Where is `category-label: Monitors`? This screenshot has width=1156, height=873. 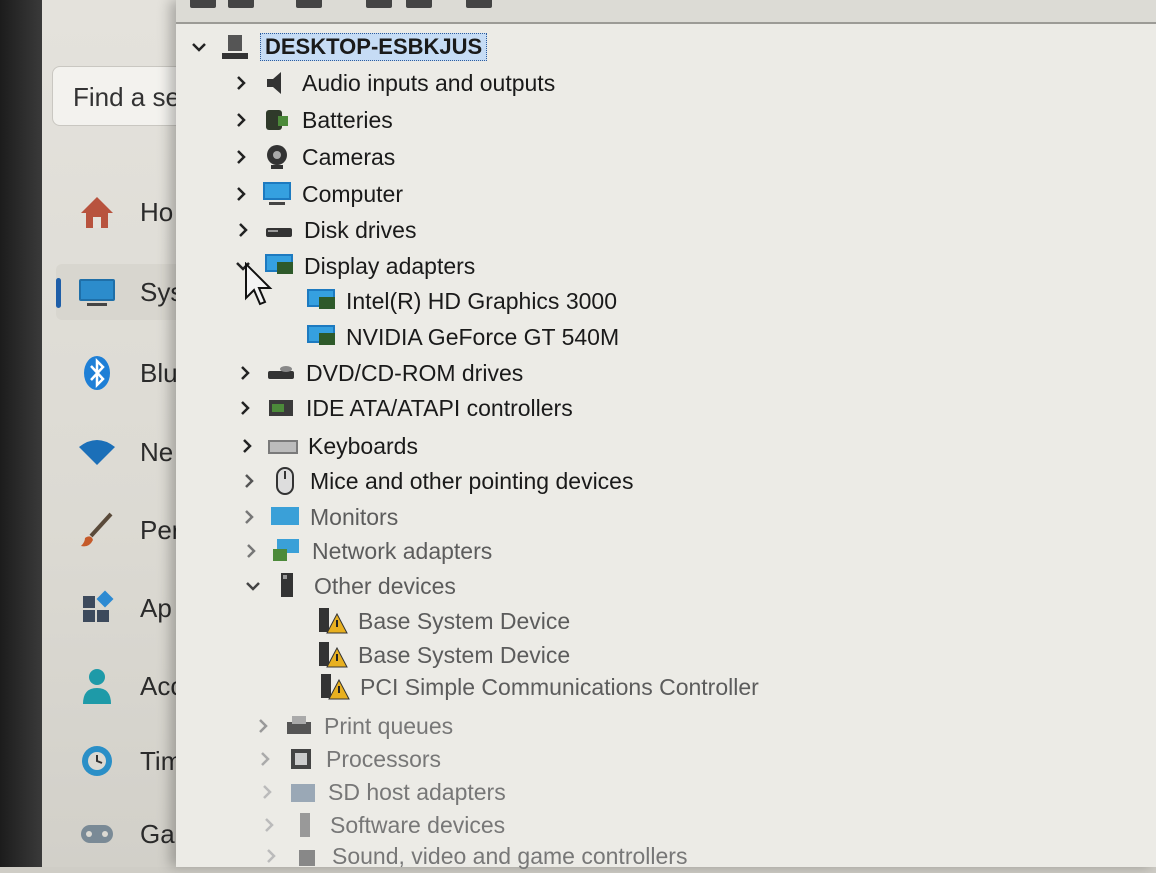 category-label: Monitors is located at coordinates (354, 516).